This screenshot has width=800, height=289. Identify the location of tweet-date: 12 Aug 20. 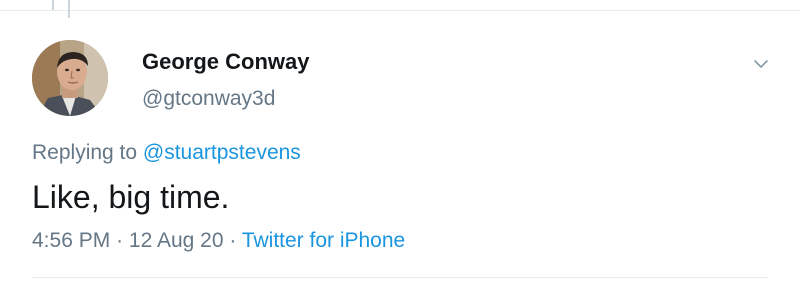
(176, 240).